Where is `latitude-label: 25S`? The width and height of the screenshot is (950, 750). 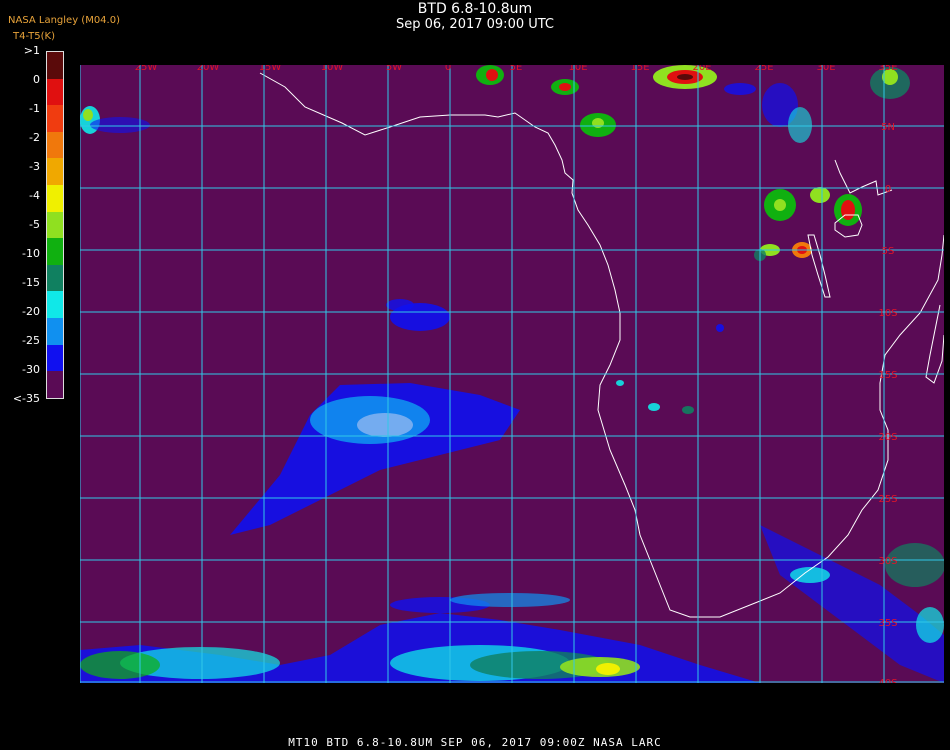 latitude-label: 25S is located at coordinates (887, 499).